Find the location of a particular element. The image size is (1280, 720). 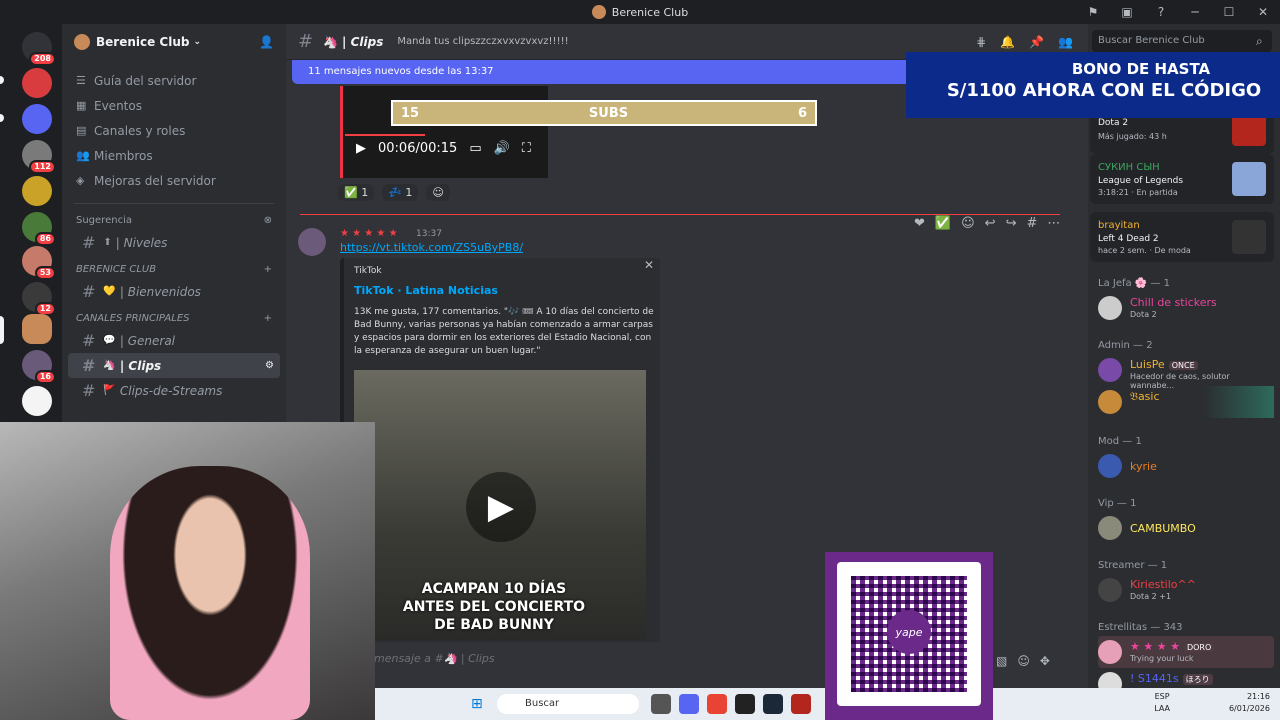

steam-icon is located at coordinates (773, 704).